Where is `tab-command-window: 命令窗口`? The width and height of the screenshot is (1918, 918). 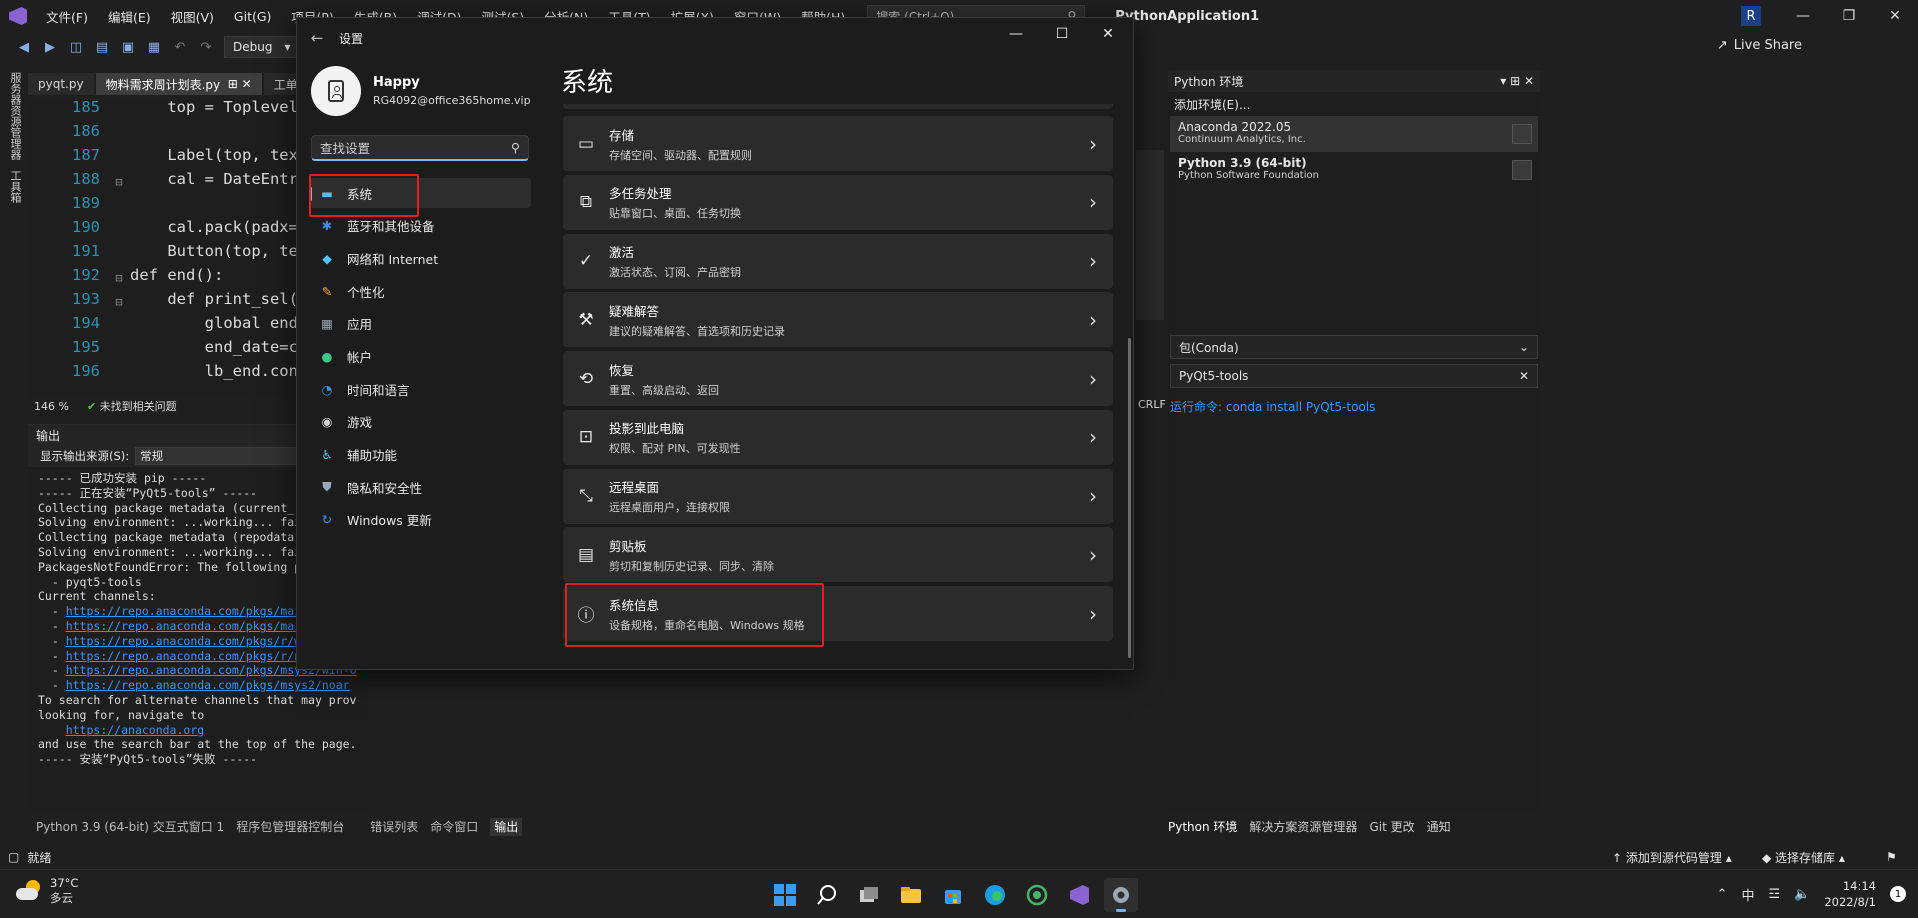
tab-command-window: 命令窗口 is located at coordinates (454, 827).